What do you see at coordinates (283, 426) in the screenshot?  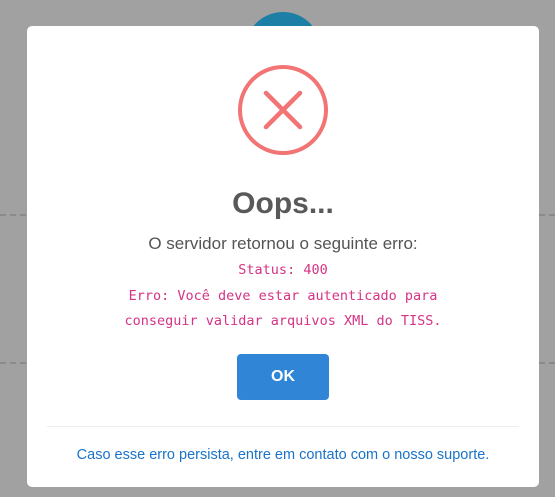 I see `footer-divider` at bounding box center [283, 426].